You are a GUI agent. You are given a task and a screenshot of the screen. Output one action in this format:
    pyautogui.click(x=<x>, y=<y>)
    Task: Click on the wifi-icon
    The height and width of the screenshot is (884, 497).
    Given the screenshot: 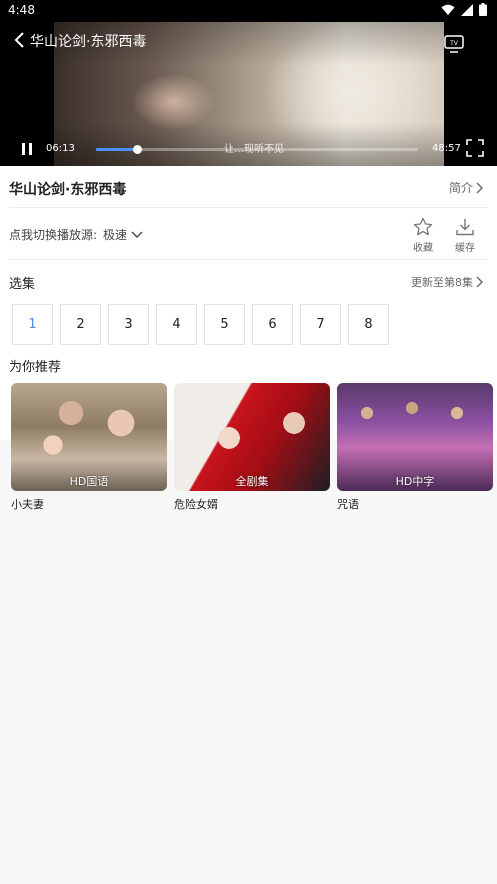 What is the action you would take?
    pyautogui.click(x=448, y=9)
    